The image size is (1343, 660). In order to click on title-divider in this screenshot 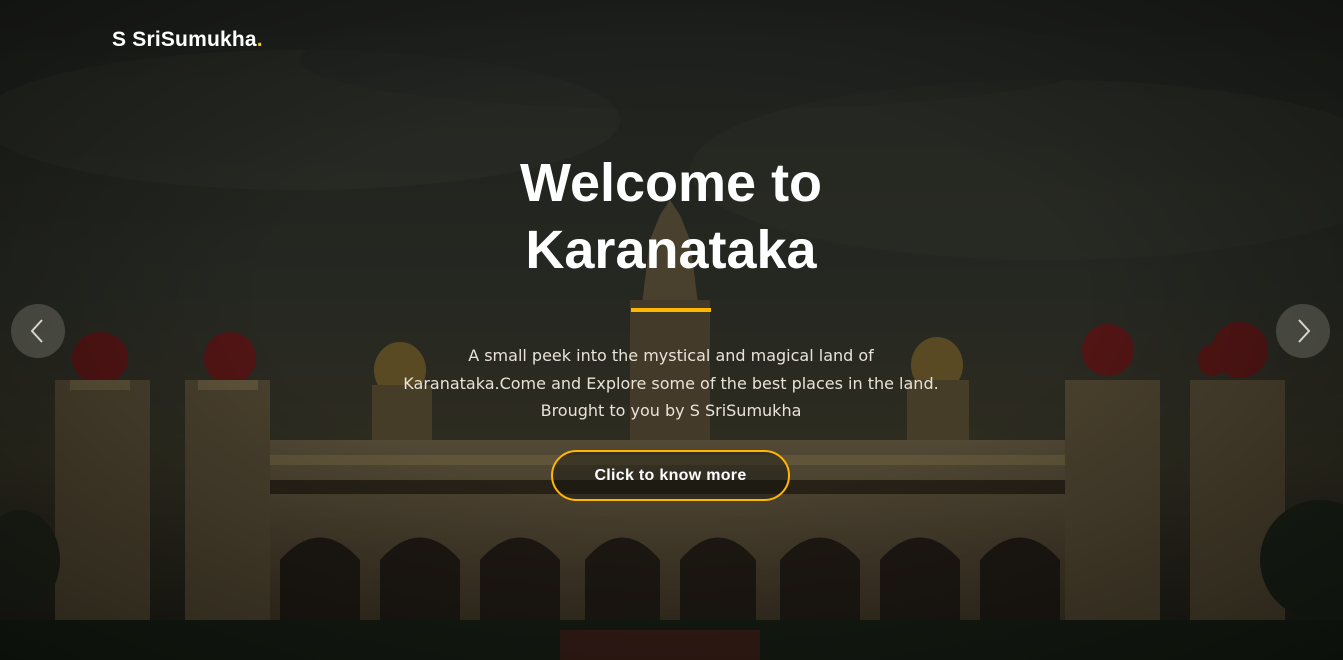, I will do `click(671, 310)`.